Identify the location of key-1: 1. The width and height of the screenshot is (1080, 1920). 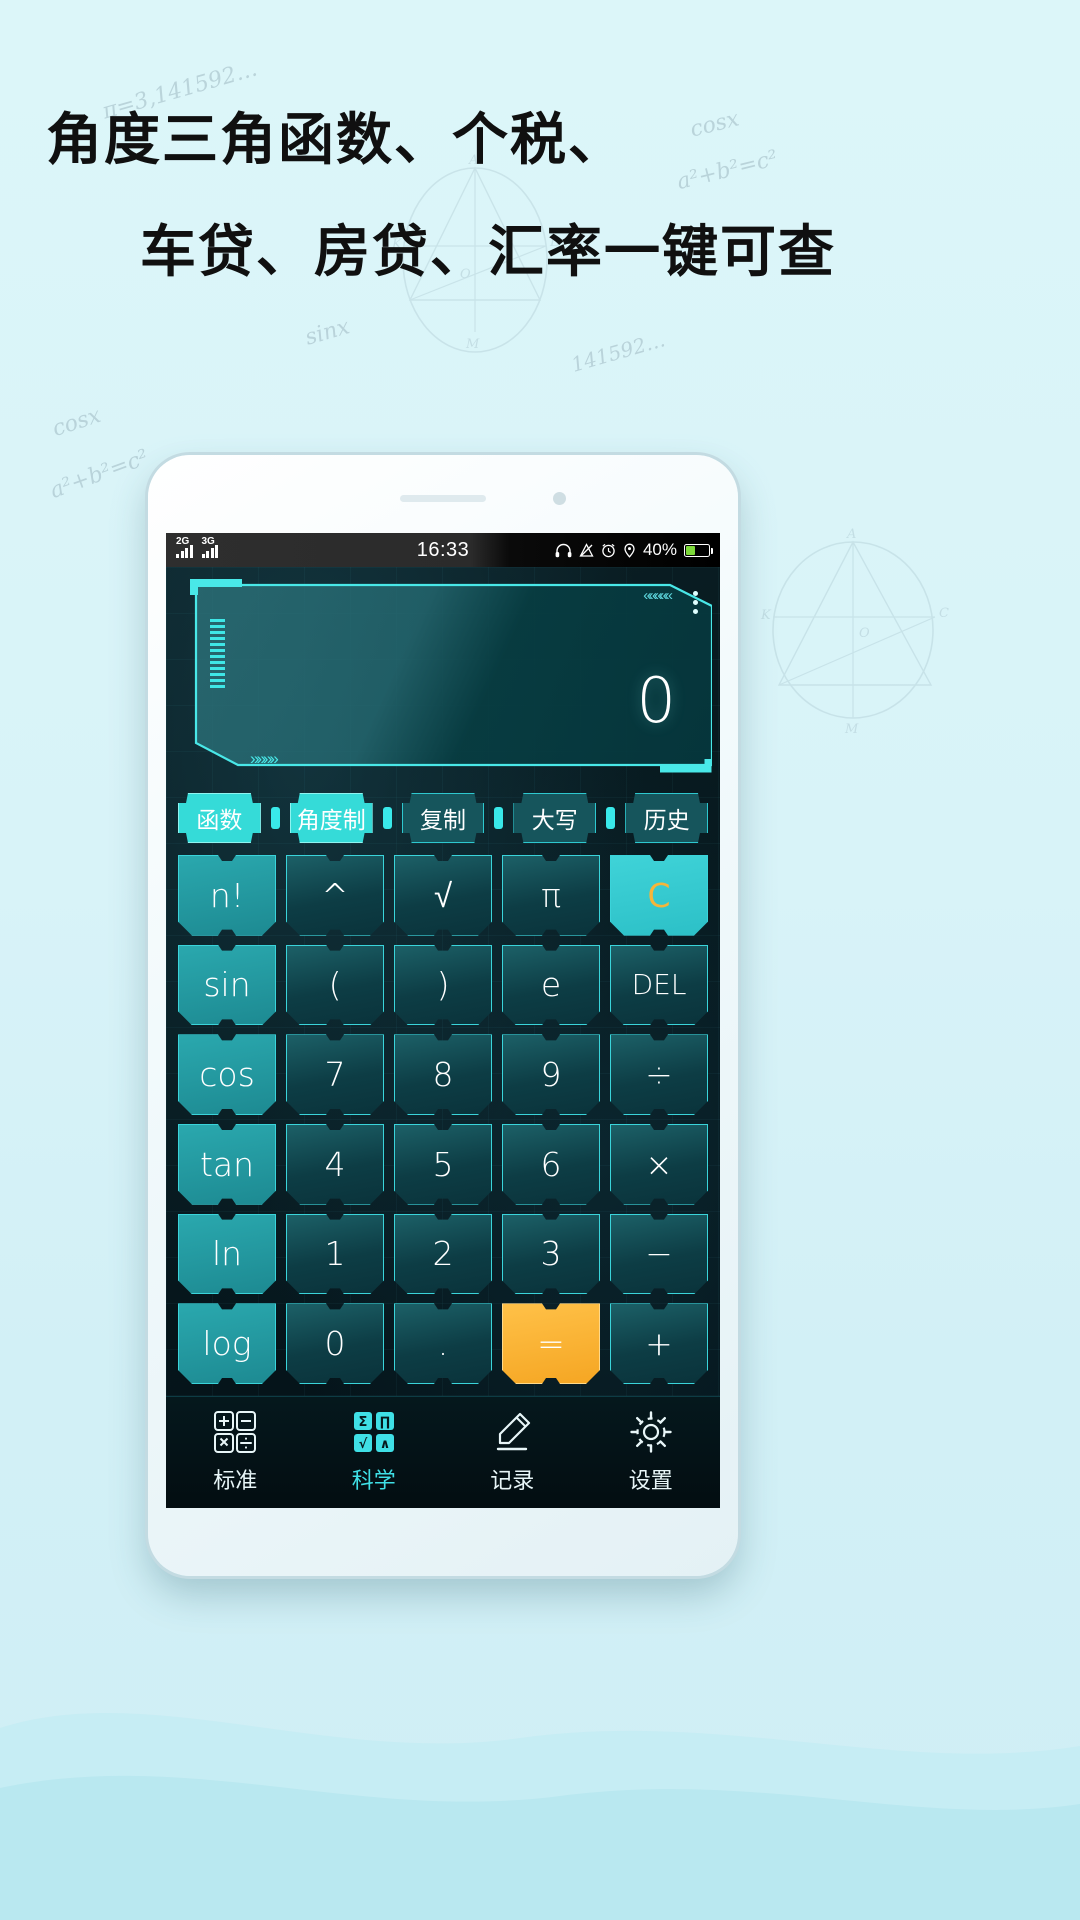
(335, 1254).